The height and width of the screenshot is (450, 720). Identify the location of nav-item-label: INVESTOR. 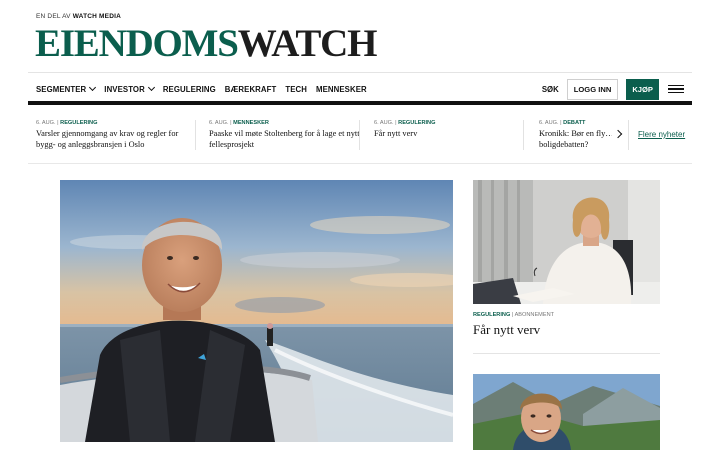
(124, 89).